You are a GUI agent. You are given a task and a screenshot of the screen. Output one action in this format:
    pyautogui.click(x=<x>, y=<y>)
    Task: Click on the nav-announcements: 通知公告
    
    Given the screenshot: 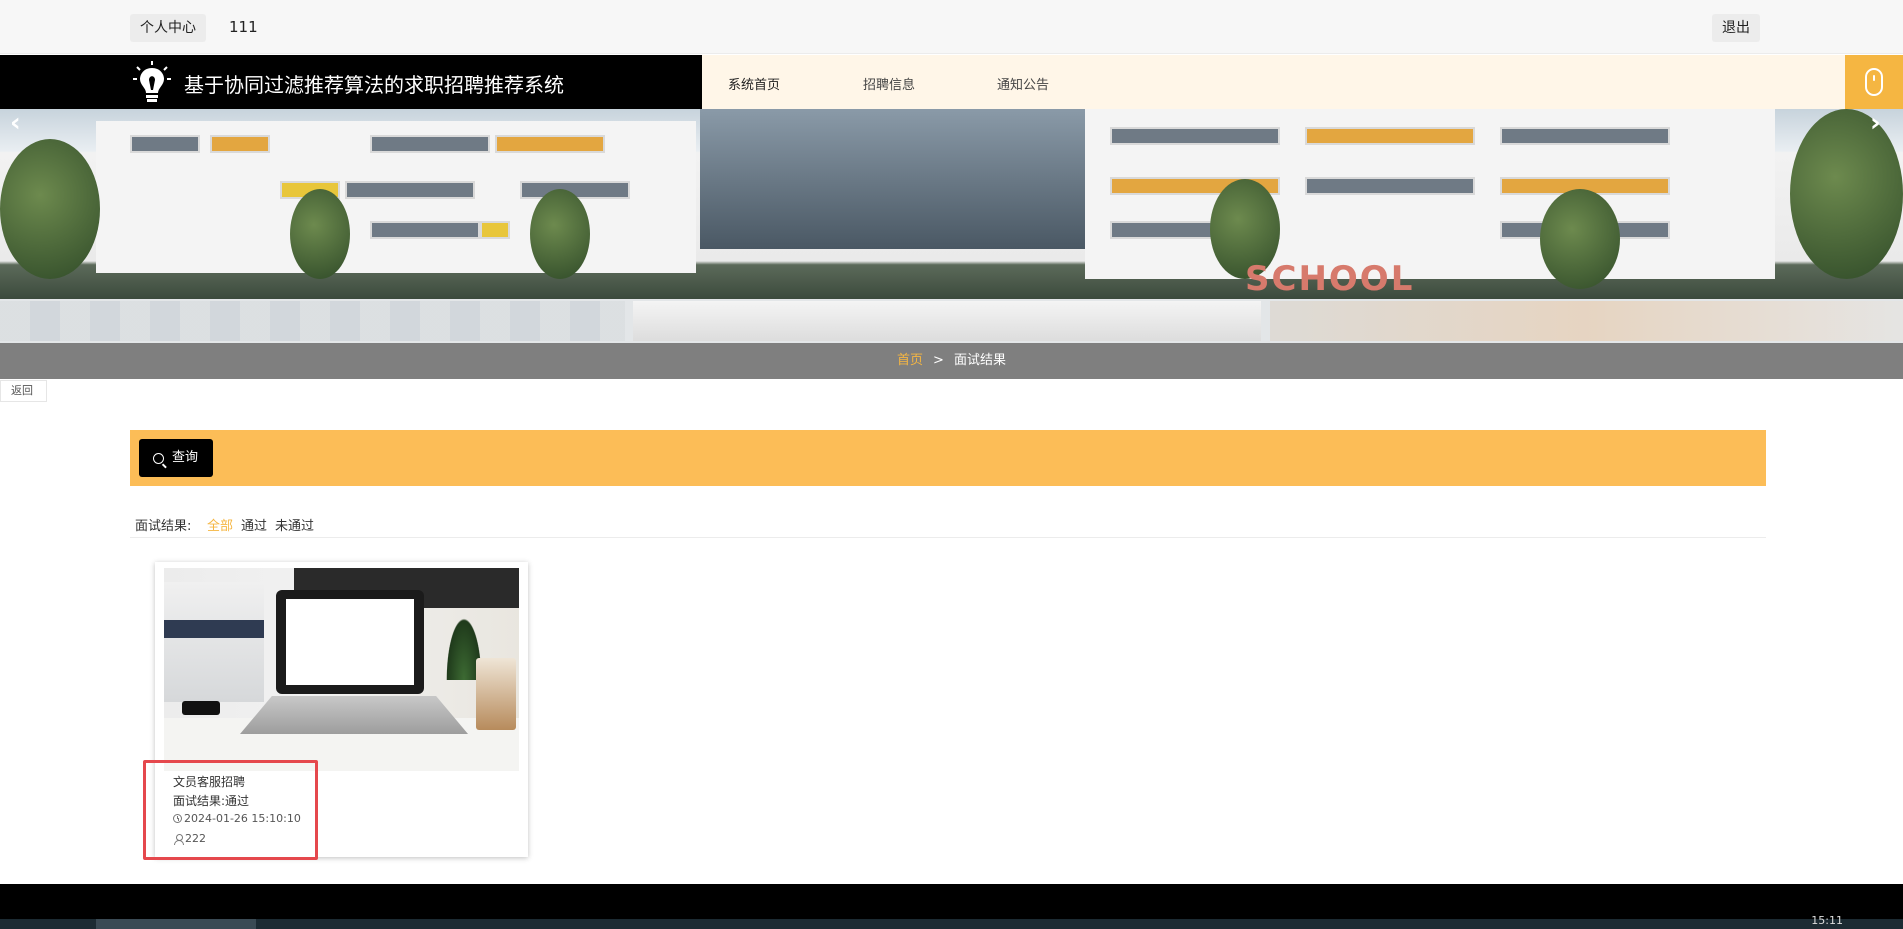 What is the action you would take?
    pyautogui.click(x=1023, y=83)
    